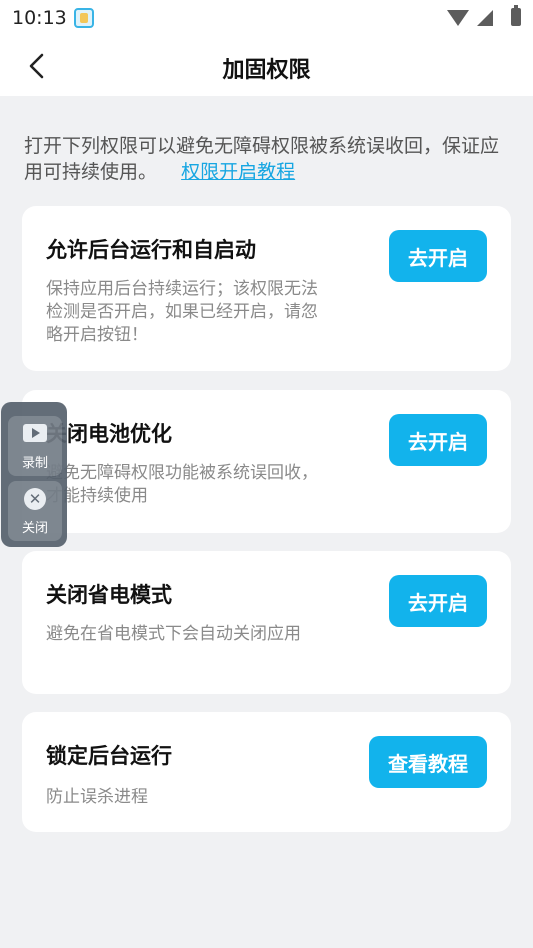 The width and height of the screenshot is (533, 948). What do you see at coordinates (84, 18) in the screenshot?
I see `app-notification-icon` at bounding box center [84, 18].